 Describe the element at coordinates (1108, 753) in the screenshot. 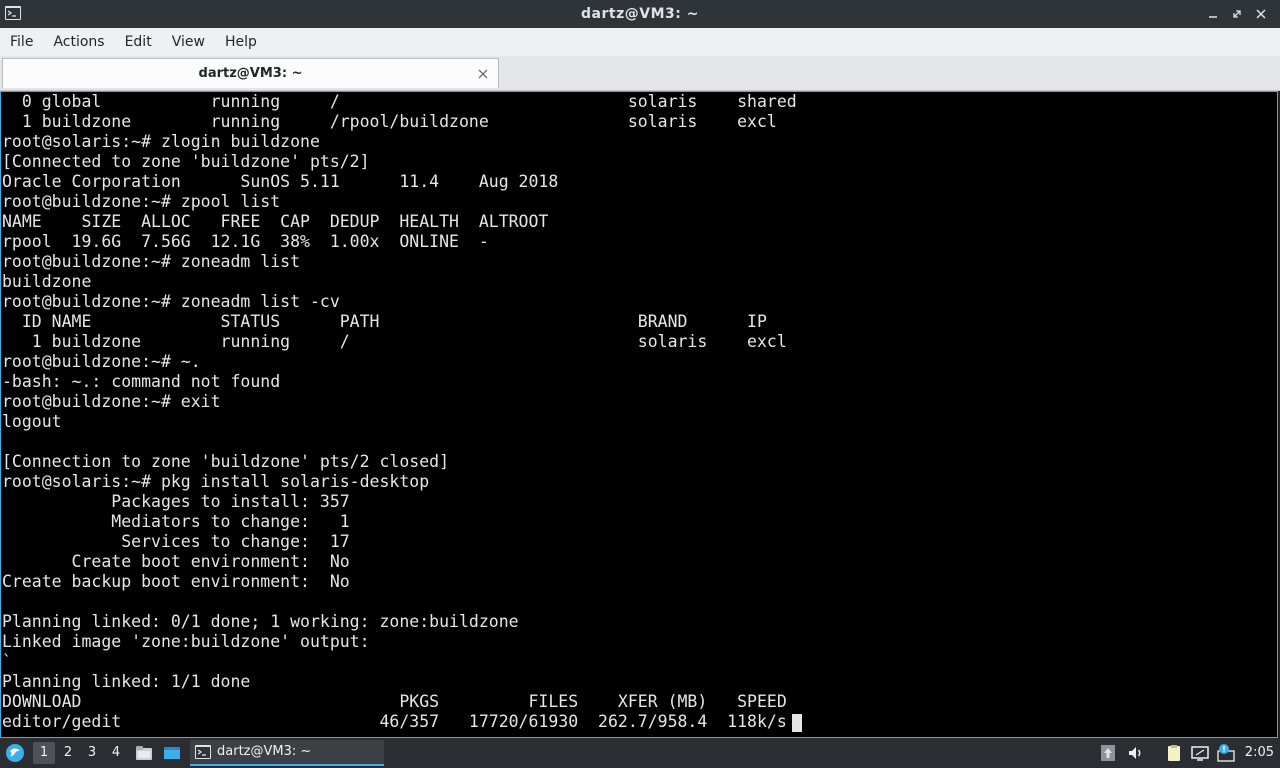

I see `updates-icon` at that location.